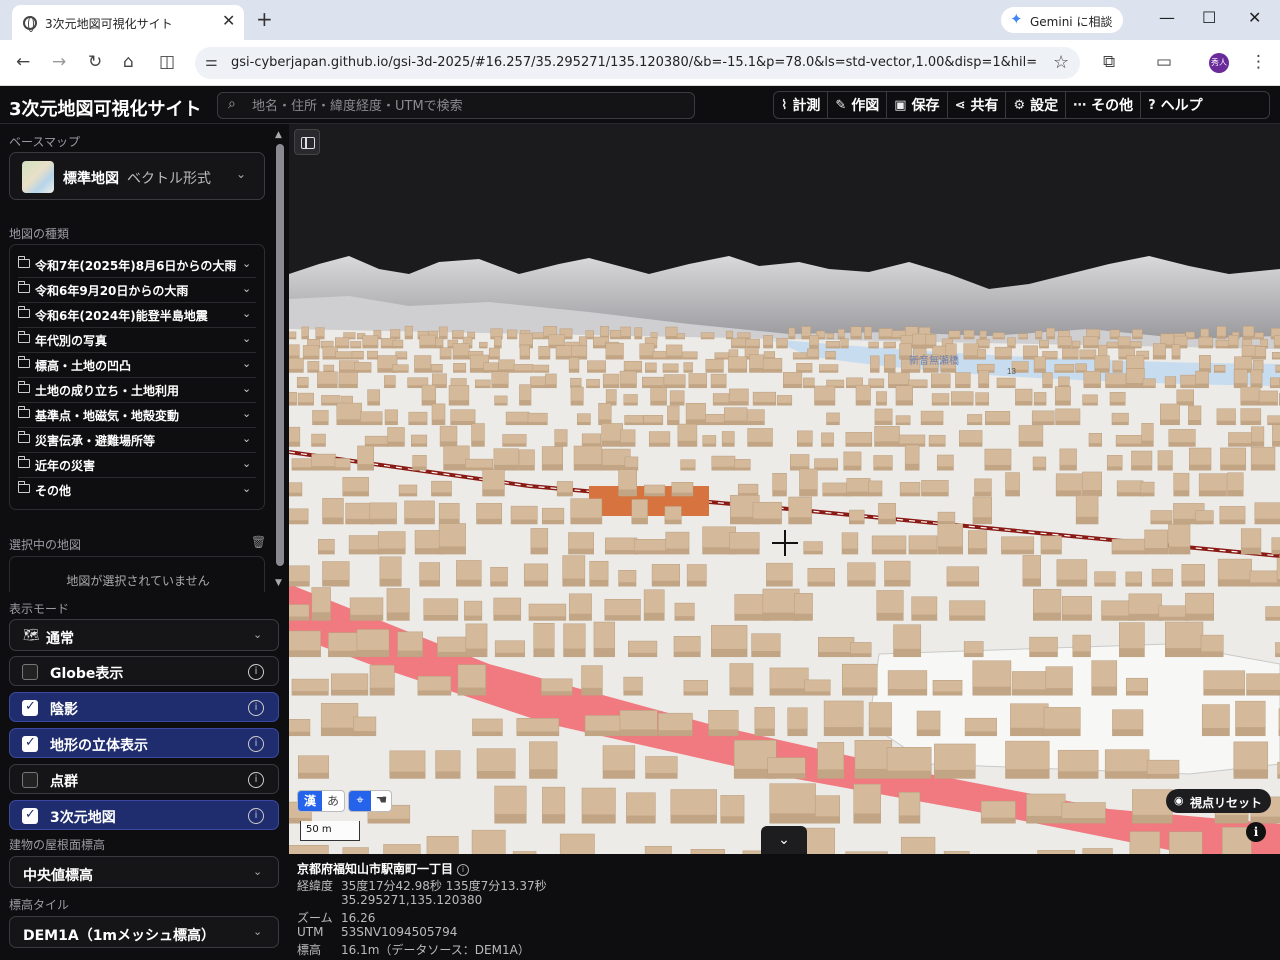 This screenshot has height=960, width=1280. I want to click on toggle-pointcloud: 点群 i, so click(144, 779).